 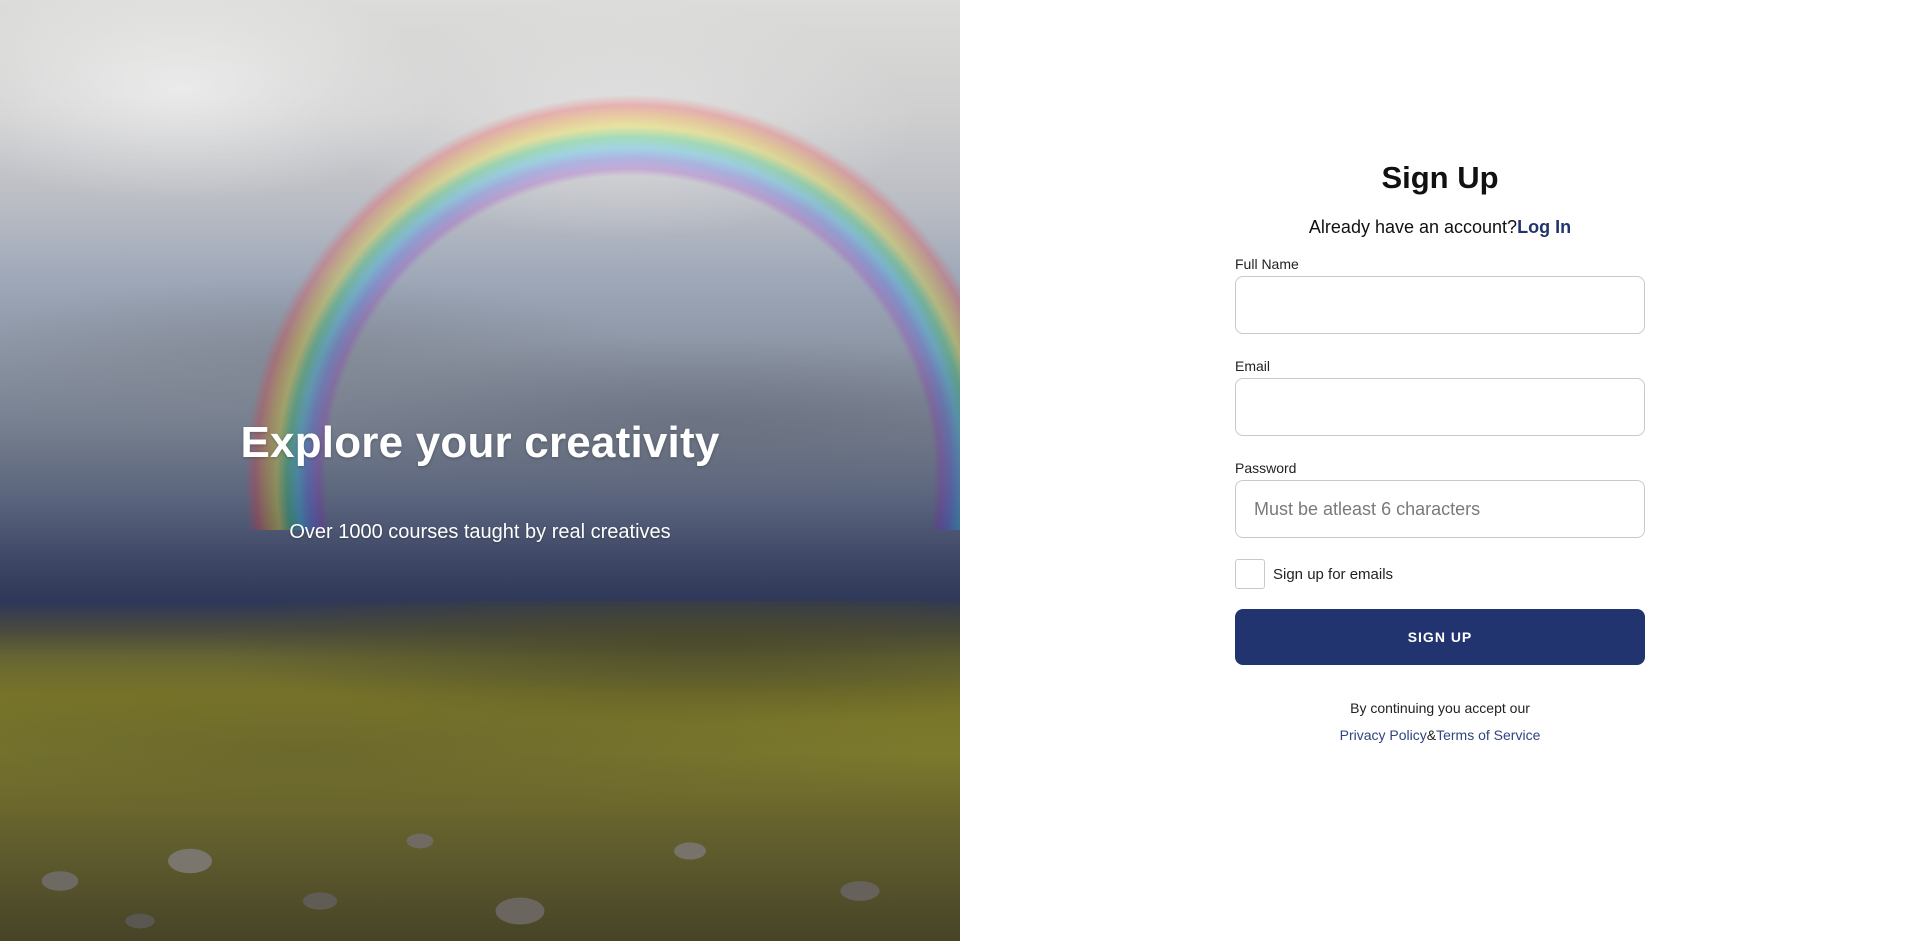 What do you see at coordinates (1488, 735) in the screenshot?
I see `terms-of-service-link: Terms of Service` at bounding box center [1488, 735].